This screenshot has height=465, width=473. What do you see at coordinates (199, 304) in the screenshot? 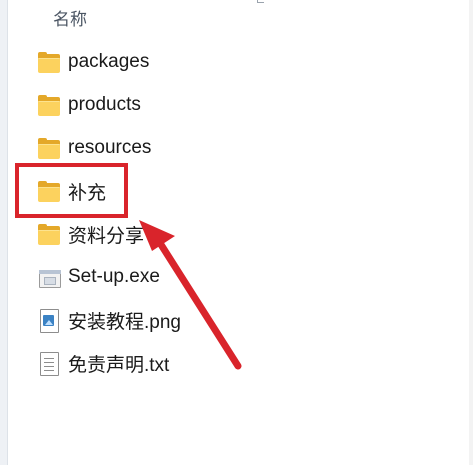
I see `arrow-shaft` at bounding box center [199, 304].